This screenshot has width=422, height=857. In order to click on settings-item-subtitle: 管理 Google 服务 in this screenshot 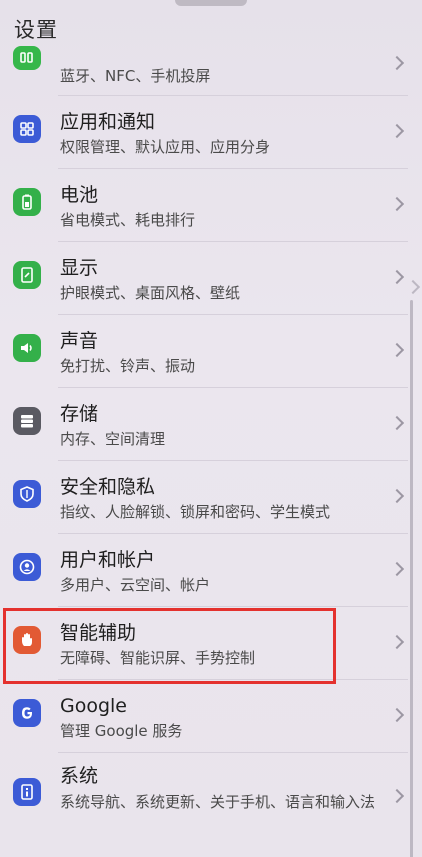, I will do `click(121, 731)`.